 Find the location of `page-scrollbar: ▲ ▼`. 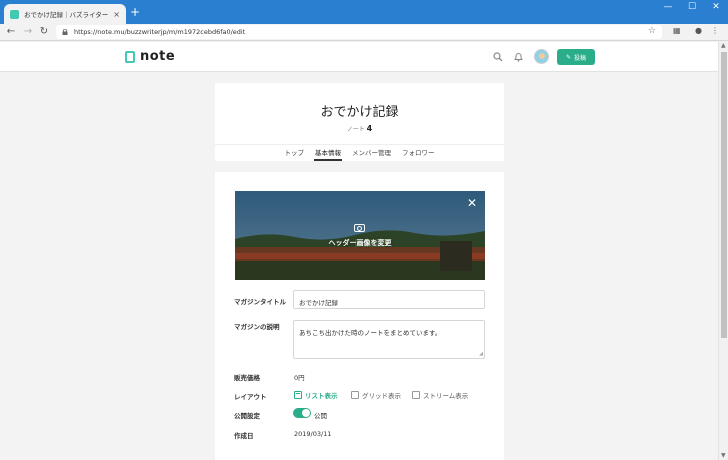

page-scrollbar: ▲ ▼ is located at coordinates (723, 251).